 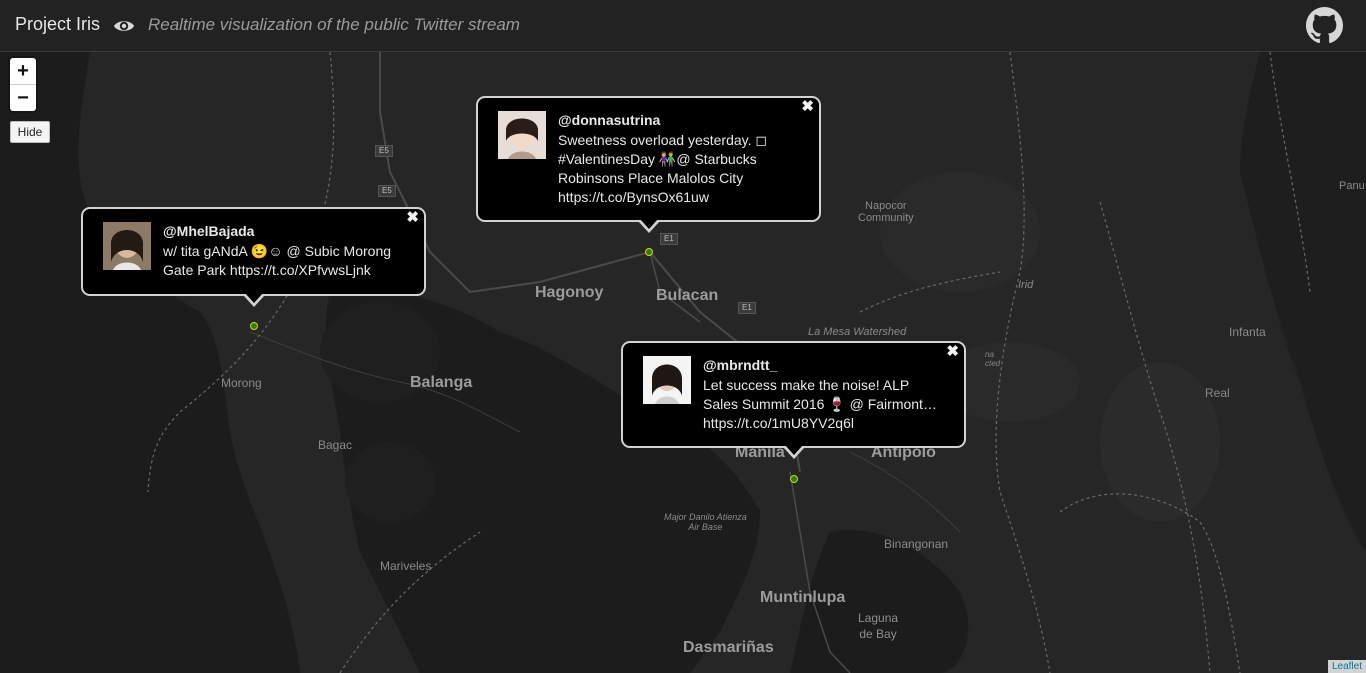 What do you see at coordinates (857, 332) in the screenshot?
I see `label-la-mesa: La Mesa Watershed` at bounding box center [857, 332].